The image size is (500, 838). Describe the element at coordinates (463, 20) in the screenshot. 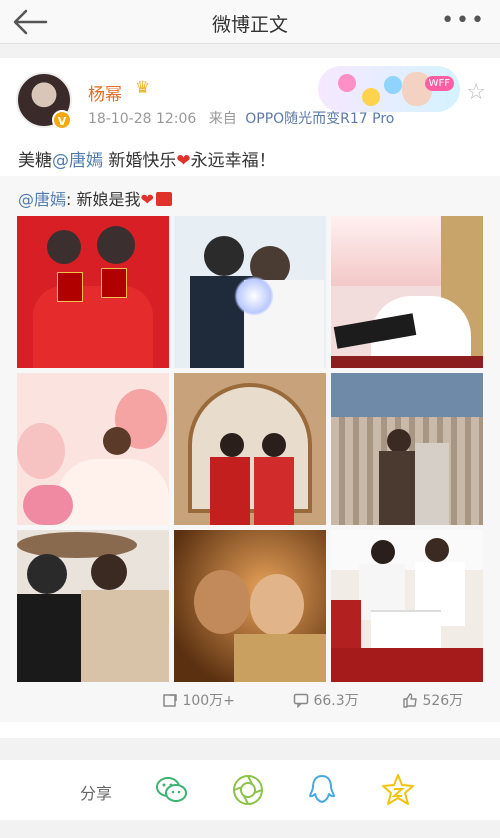

I see `more-options-icon: •••` at that location.